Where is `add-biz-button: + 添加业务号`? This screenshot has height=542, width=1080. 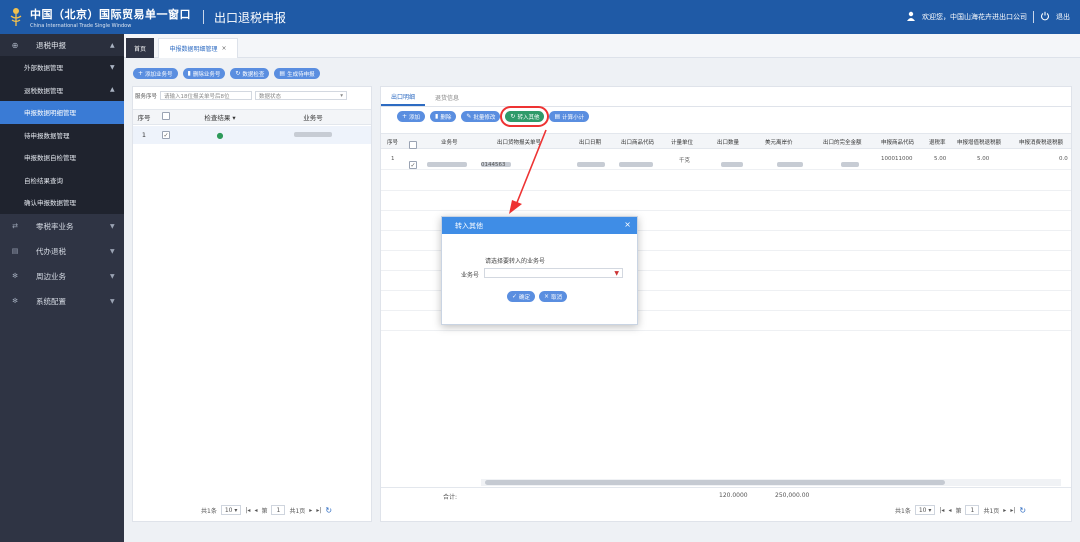 add-biz-button: + 添加业务号 is located at coordinates (155, 73).